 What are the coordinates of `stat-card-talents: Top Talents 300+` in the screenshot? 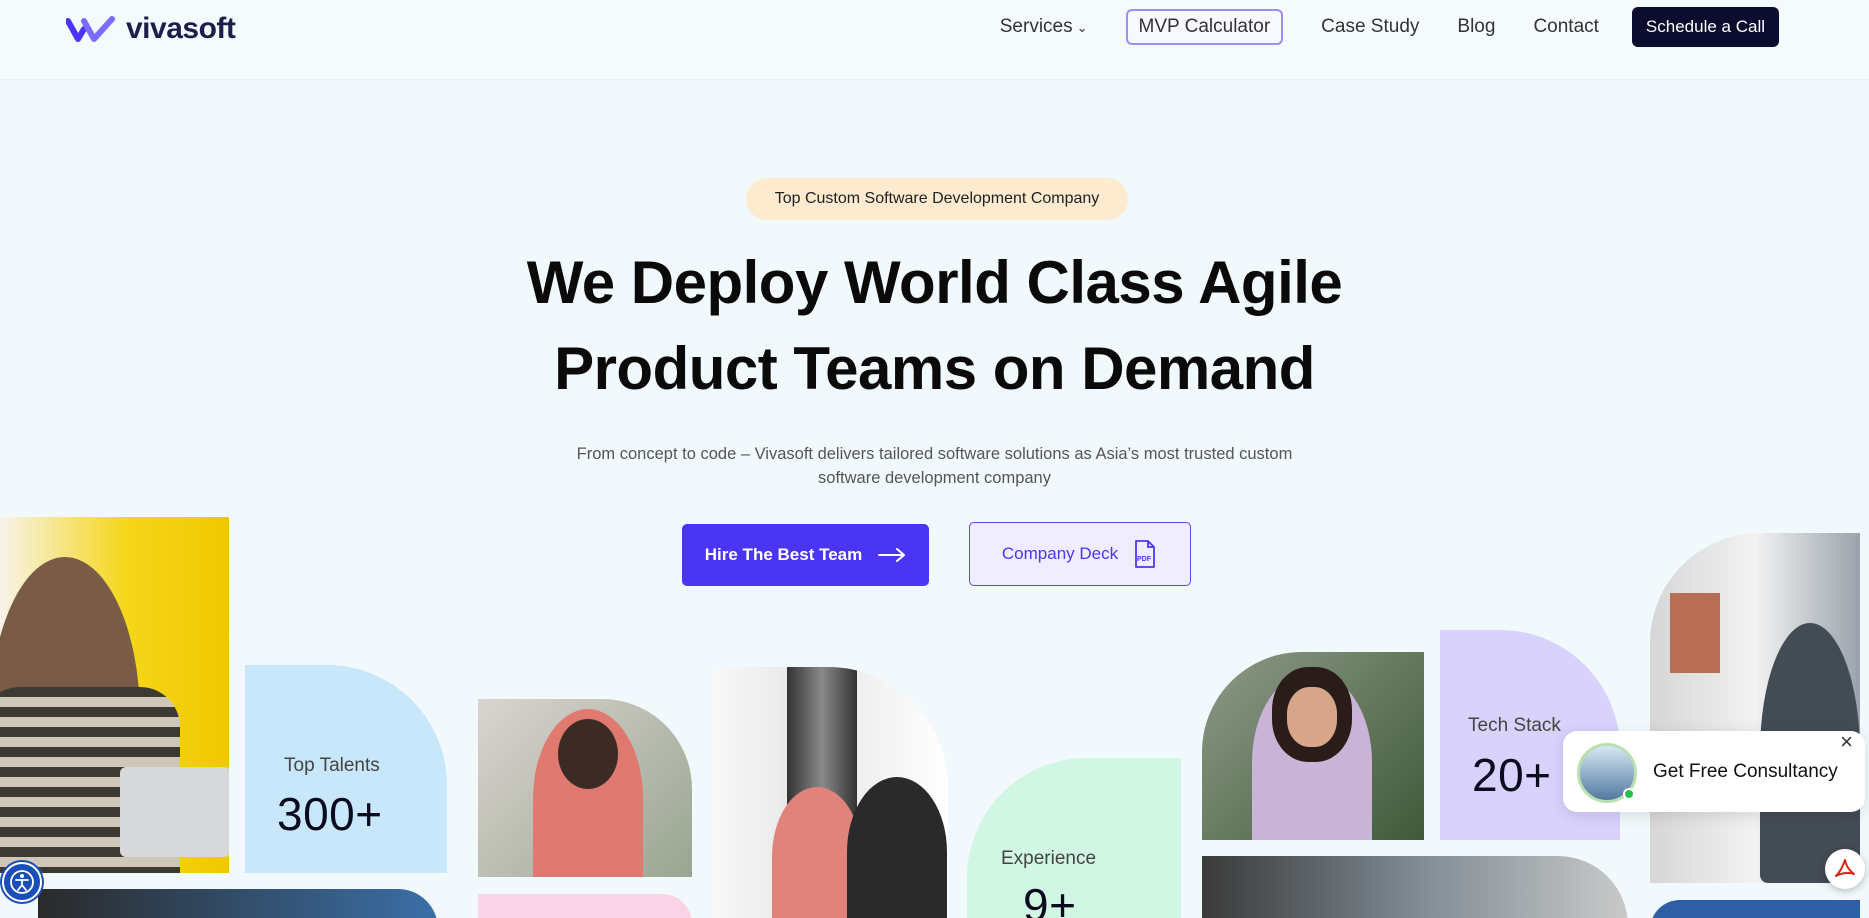 It's located at (346, 769).